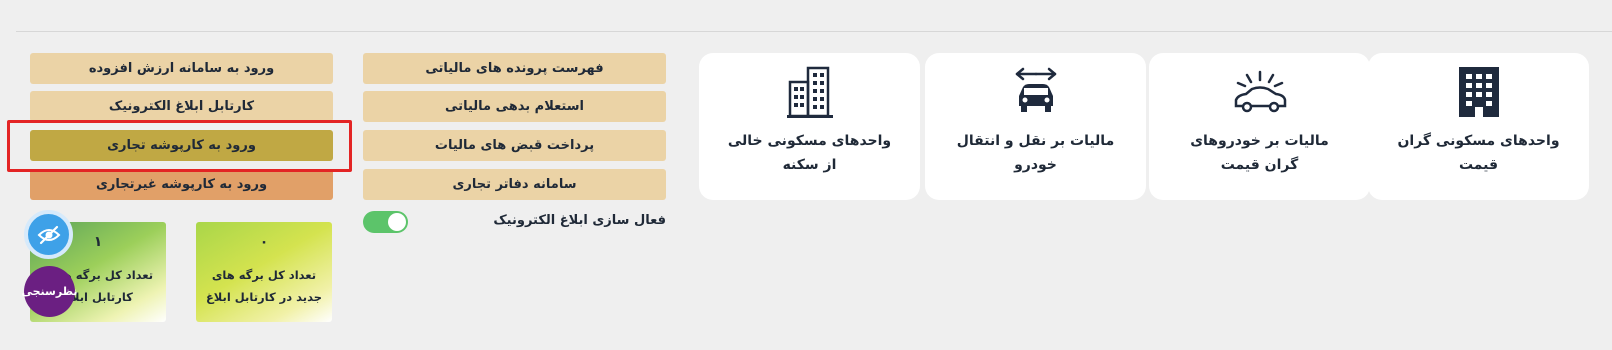  Describe the element at coordinates (809, 92) in the screenshot. I see `apartment-buildings-icon` at that location.